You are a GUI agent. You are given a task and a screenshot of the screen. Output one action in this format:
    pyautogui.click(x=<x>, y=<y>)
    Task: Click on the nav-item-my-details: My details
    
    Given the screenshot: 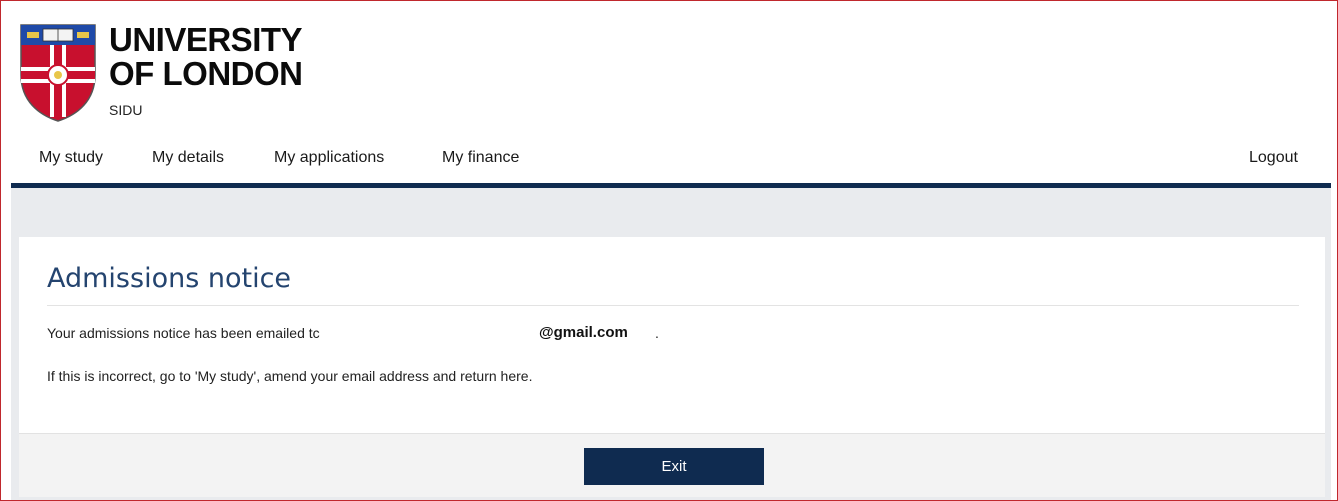 What is the action you would take?
    pyautogui.click(x=188, y=158)
    